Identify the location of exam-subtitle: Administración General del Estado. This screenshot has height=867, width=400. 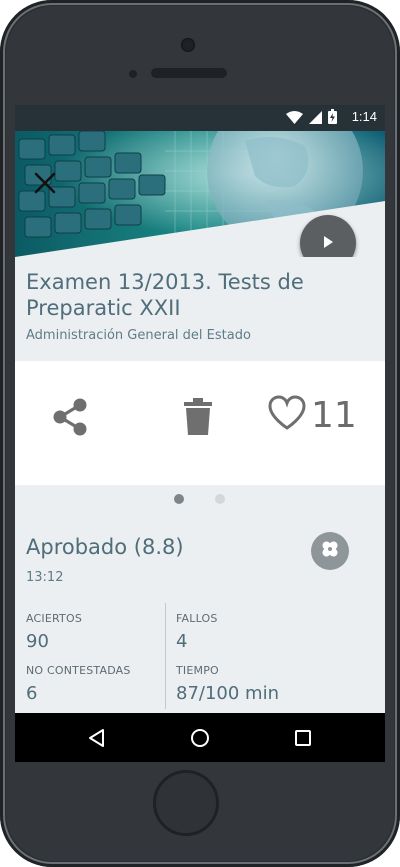
(138, 335).